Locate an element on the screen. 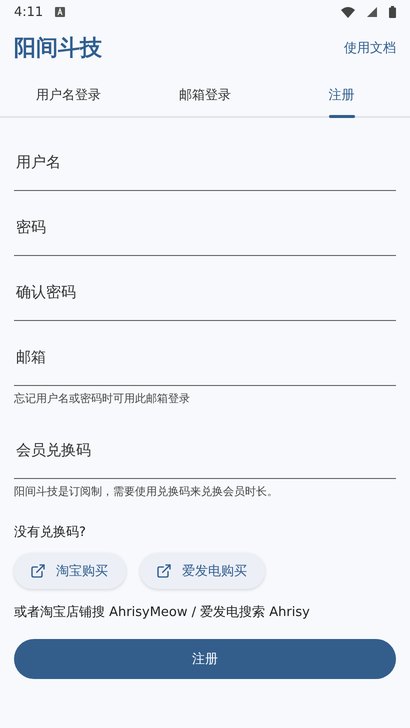 This screenshot has height=728, width=410. input-field: 密码 is located at coordinates (205, 227).